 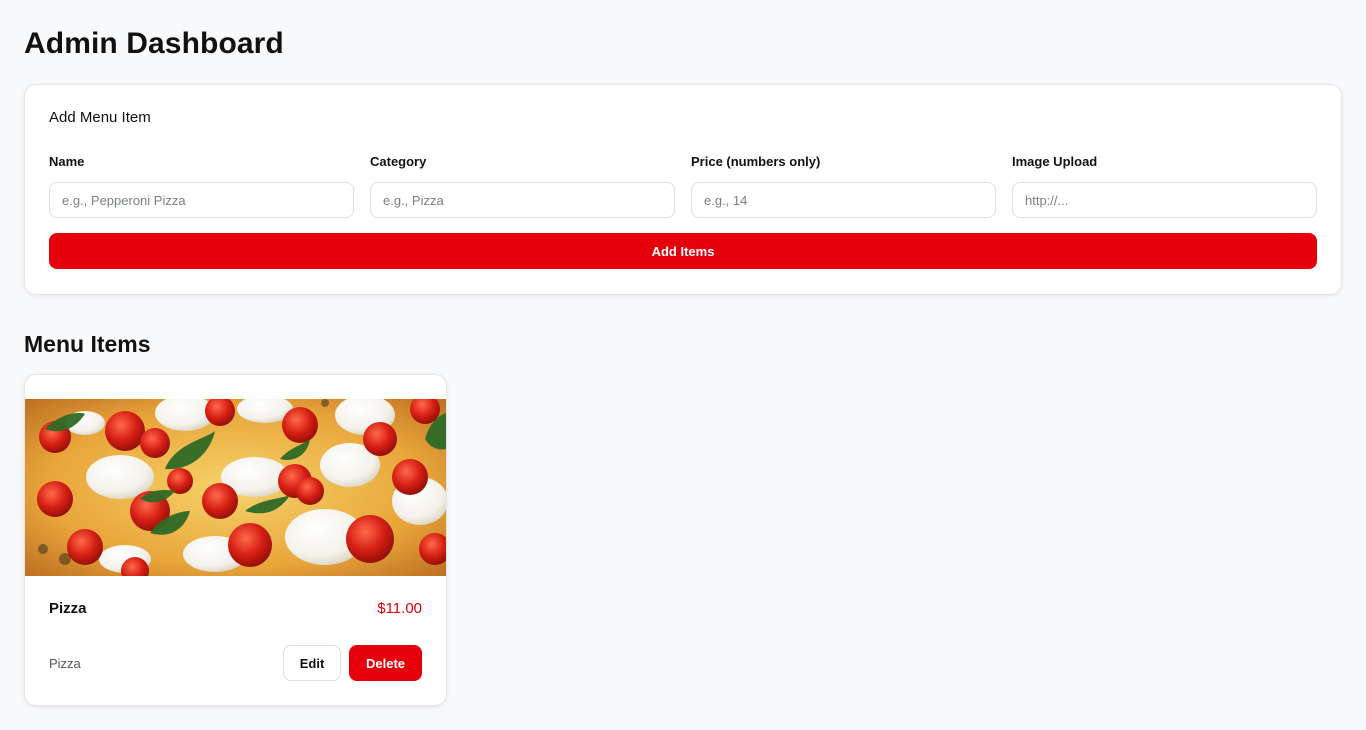 I want to click on name-label: Name, so click(x=67, y=161).